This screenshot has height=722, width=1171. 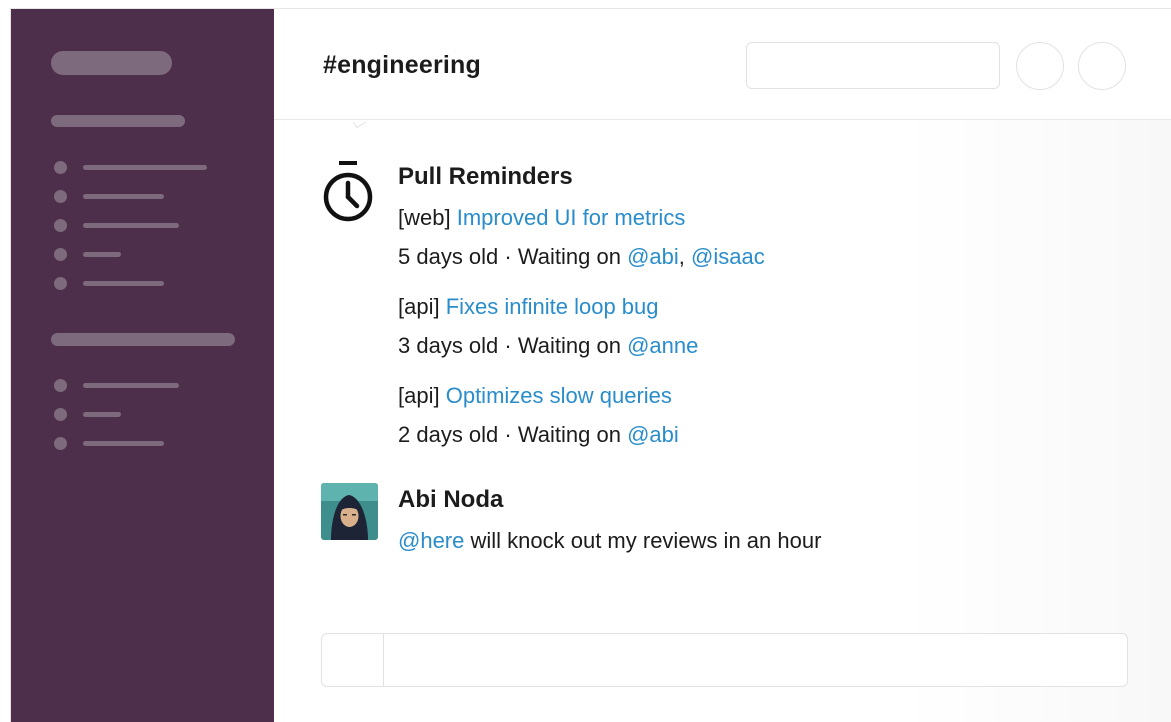 I want to click on pr-status-line: 3 days old · Waiting on @anne, so click(x=548, y=346).